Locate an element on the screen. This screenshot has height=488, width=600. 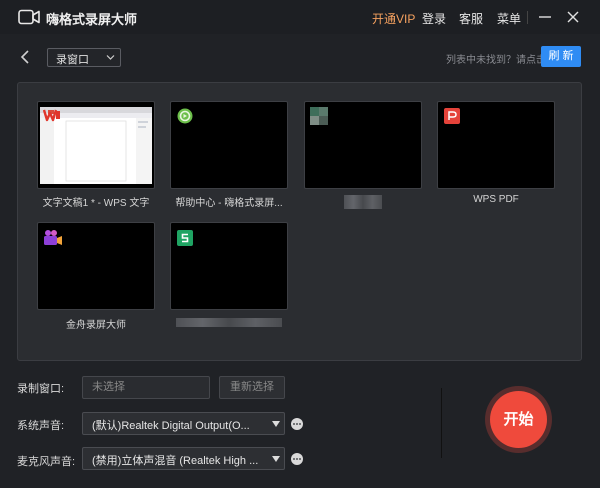
back-arrow-icon is located at coordinates (25, 57).